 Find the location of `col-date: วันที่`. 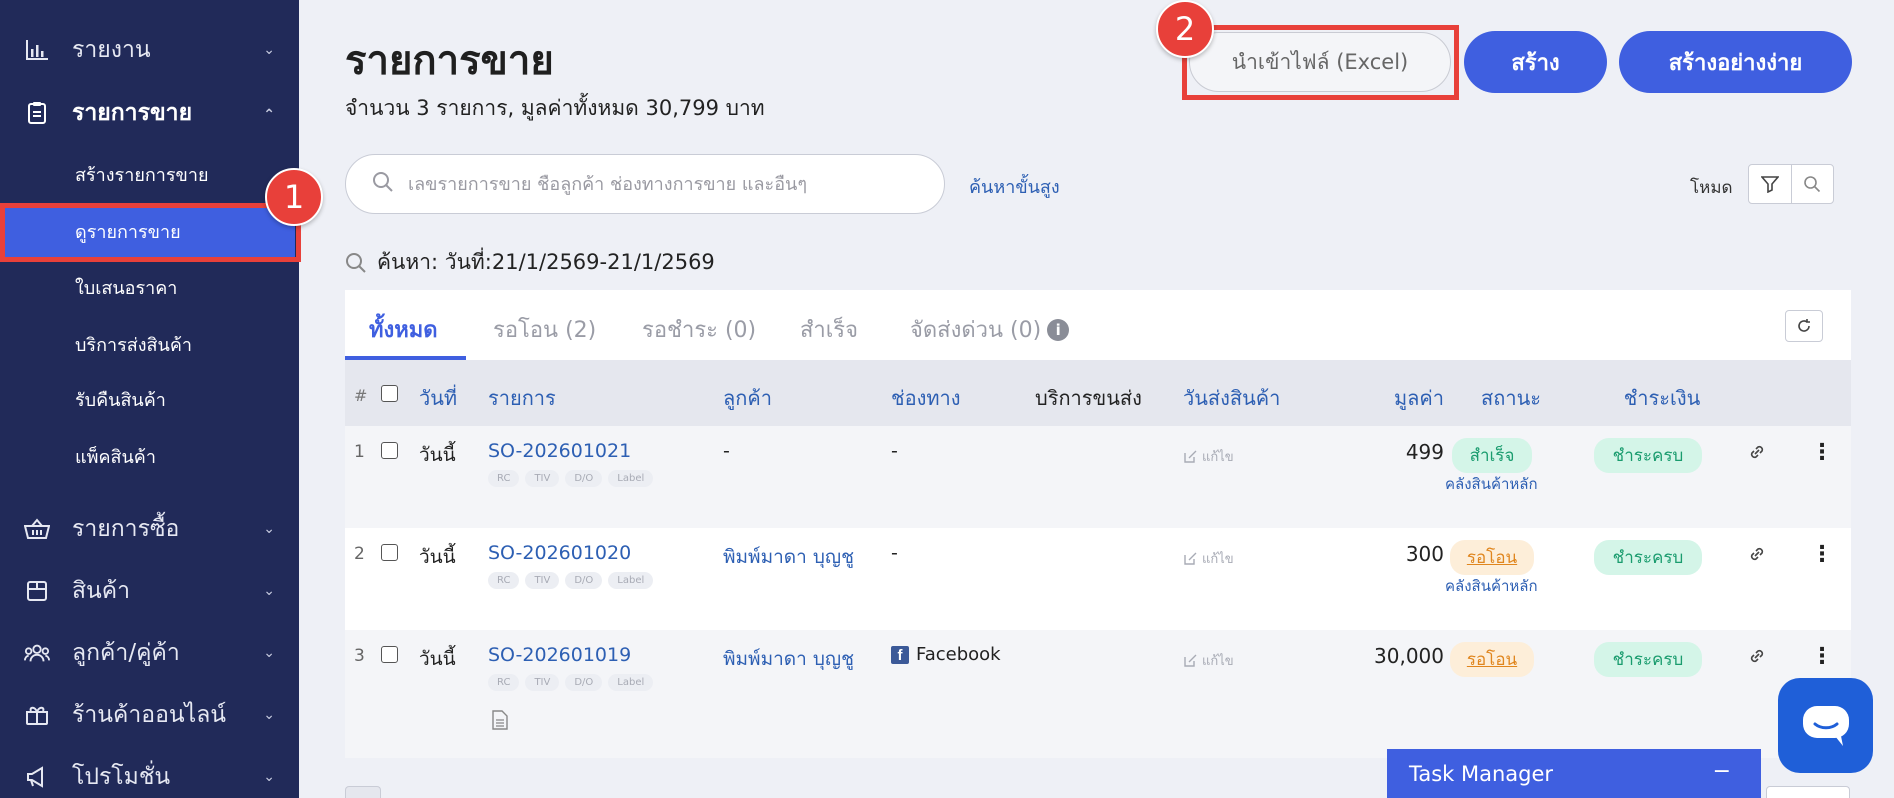

col-date: วันที่ is located at coordinates (438, 398).